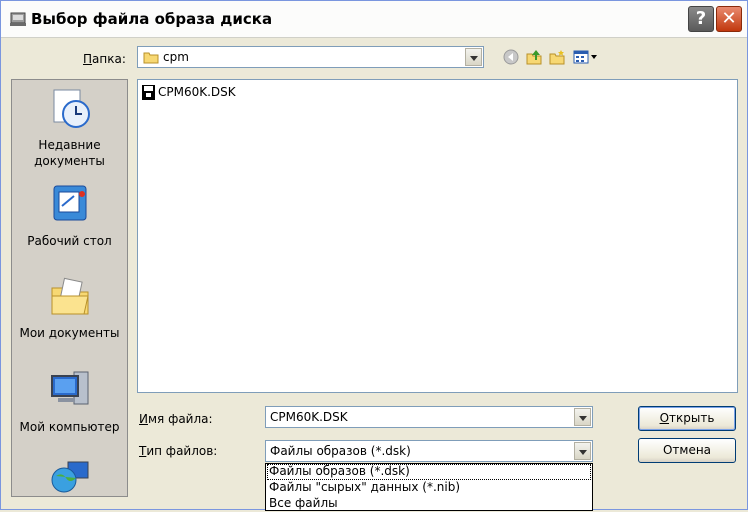 The width and height of the screenshot is (748, 512). Describe the element at coordinates (586, 57) in the screenshot. I see `view-menu-icon` at that location.